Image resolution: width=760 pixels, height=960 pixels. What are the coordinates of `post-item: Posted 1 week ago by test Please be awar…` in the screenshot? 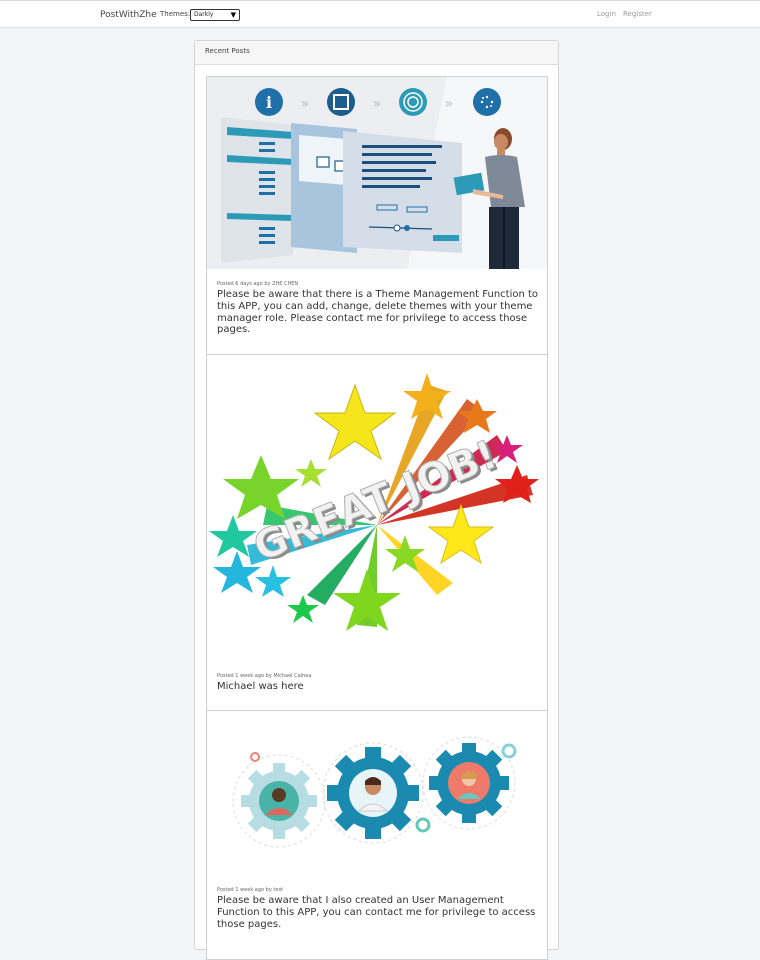 It's located at (377, 835).